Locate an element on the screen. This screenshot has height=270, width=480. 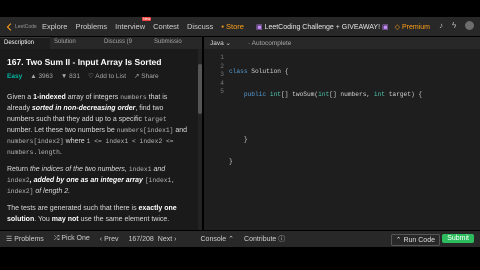
inline-code: numbers[index2] is located at coordinates (35, 141).